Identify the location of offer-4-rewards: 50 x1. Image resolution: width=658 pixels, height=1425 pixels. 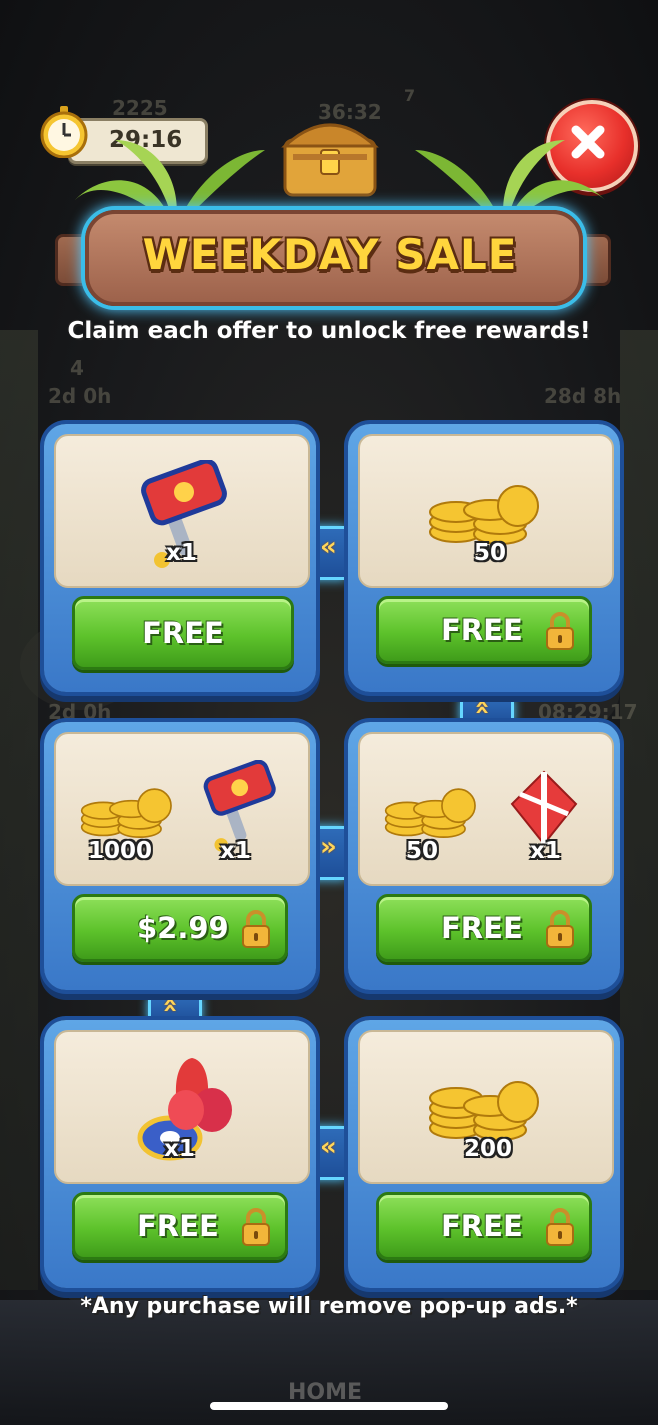
(486, 809).